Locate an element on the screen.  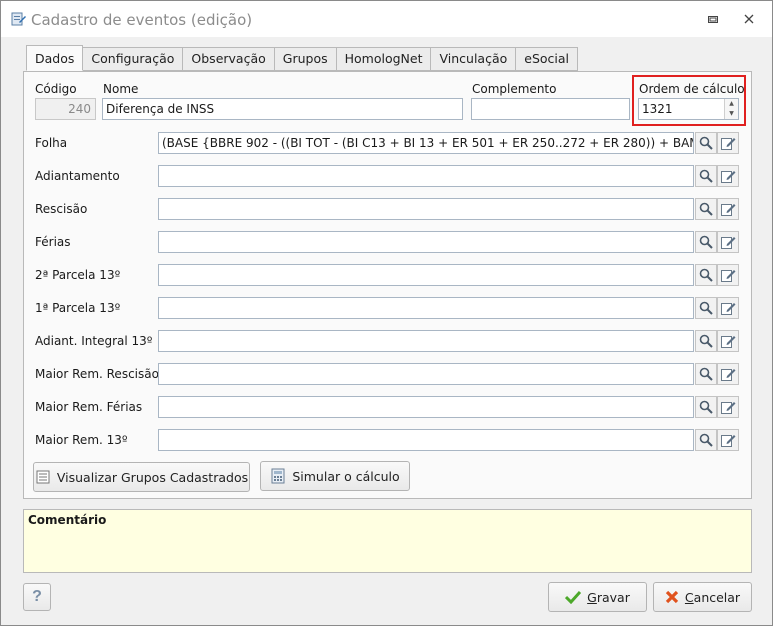
simular-calculo-button: Simular o cálculo is located at coordinates (335, 476).